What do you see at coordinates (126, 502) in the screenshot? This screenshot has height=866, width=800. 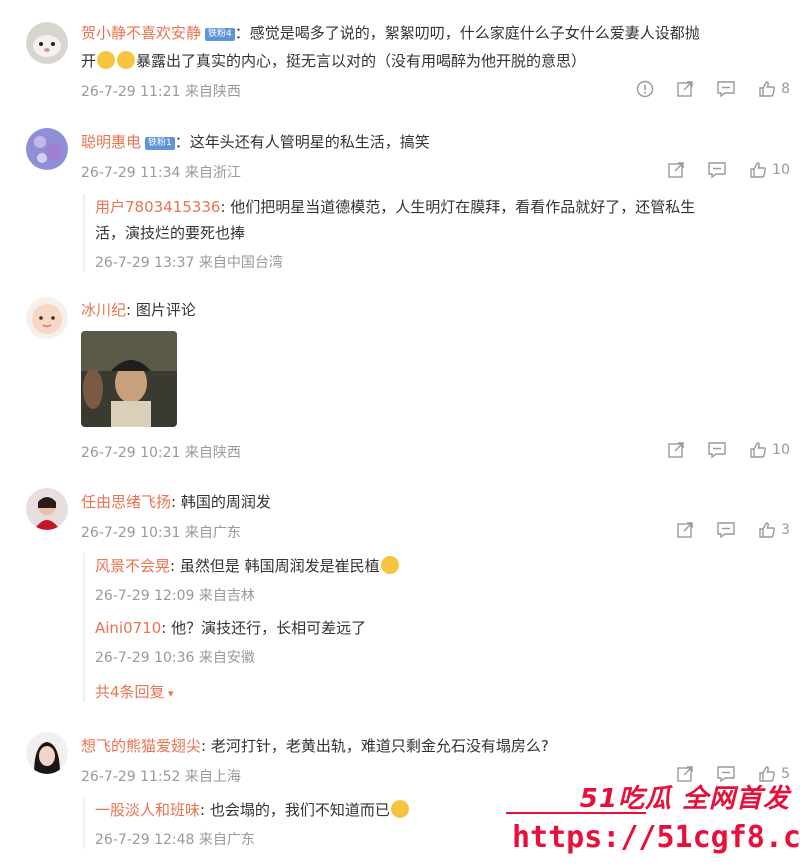 I see `username: 任由思绪飞扬` at bounding box center [126, 502].